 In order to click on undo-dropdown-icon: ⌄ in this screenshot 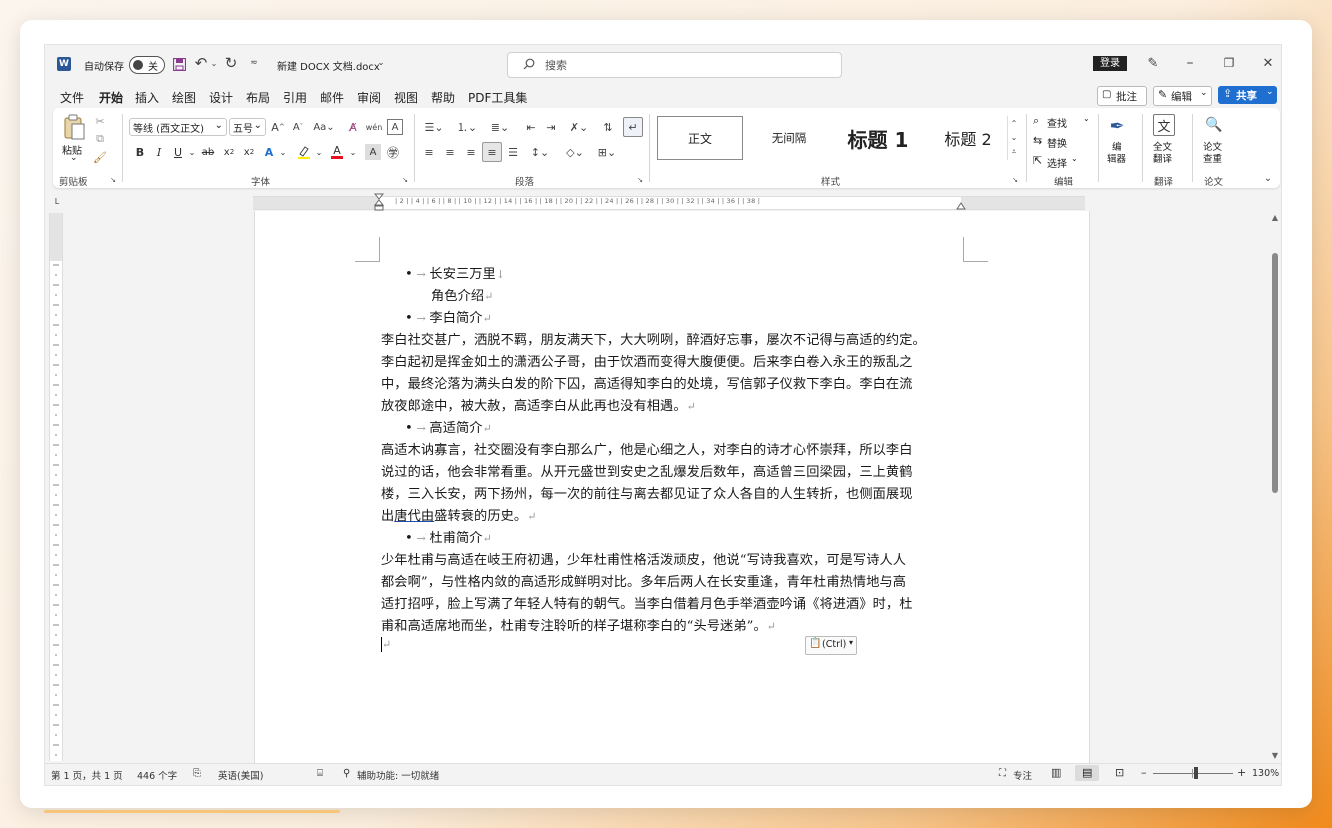, I will do `click(214, 63)`.